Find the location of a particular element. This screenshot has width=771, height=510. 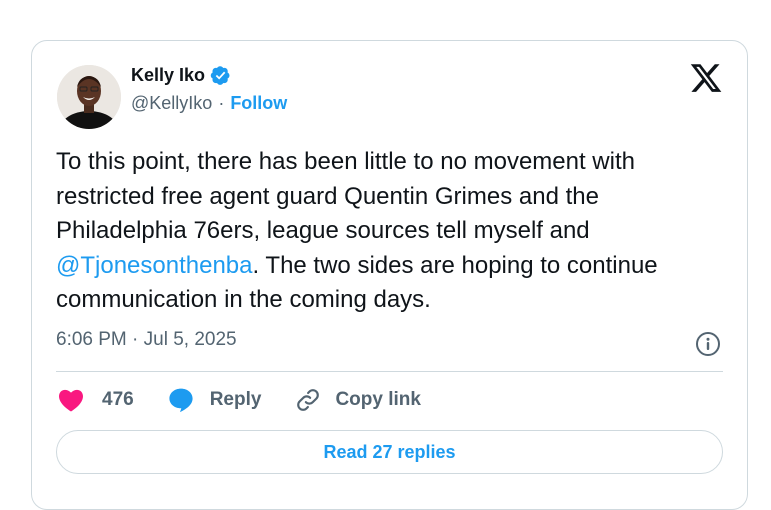

info-icon is located at coordinates (708, 344).